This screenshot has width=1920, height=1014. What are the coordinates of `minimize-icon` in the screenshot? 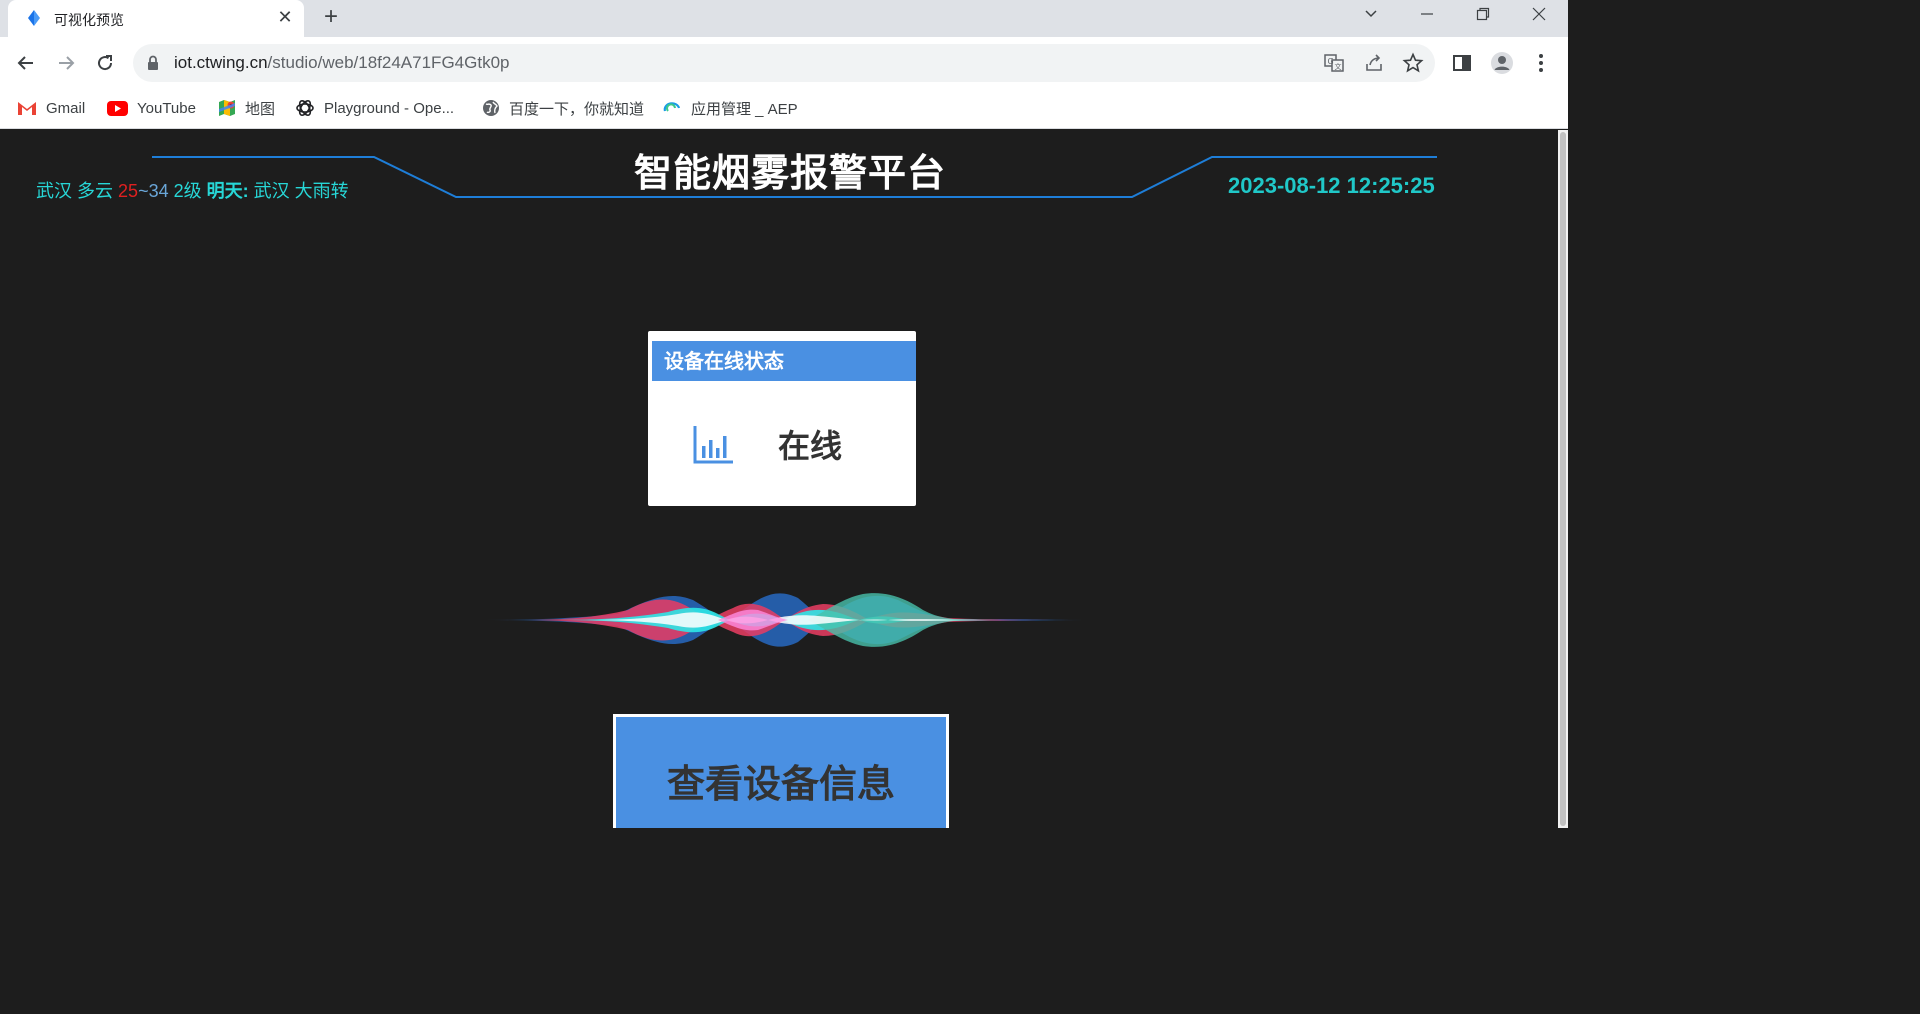 It's located at (1427, 14).